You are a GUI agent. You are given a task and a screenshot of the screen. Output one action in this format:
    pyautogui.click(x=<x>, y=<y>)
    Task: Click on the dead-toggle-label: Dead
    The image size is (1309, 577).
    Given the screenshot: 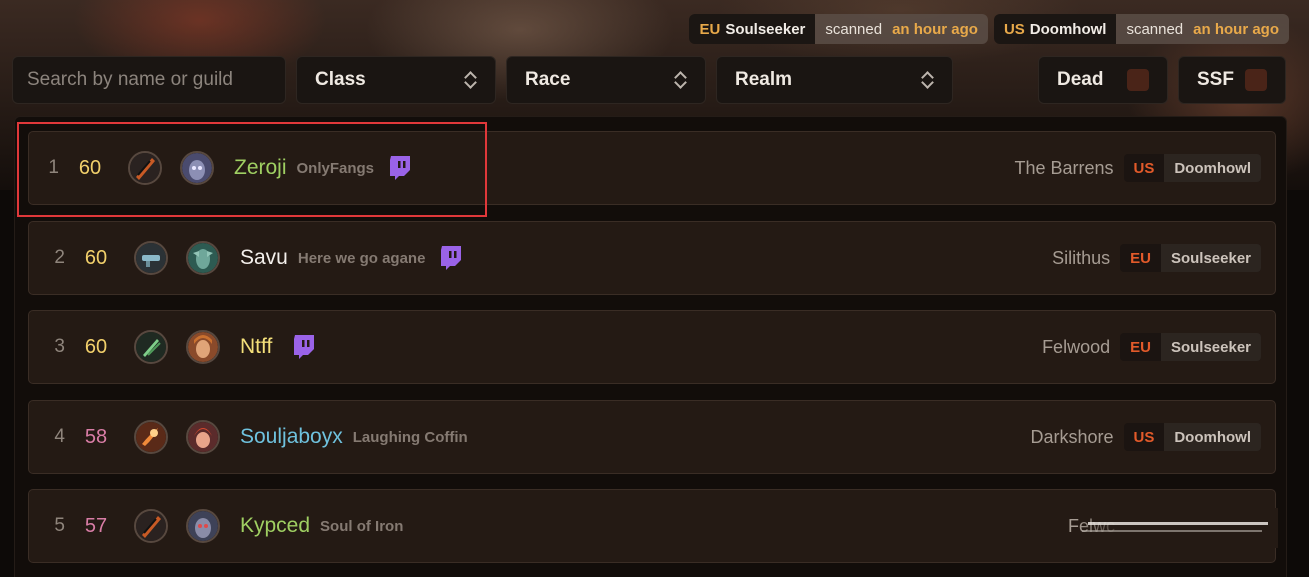 What is the action you would take?
    pyautogui.click(x=1080, y=79)
    